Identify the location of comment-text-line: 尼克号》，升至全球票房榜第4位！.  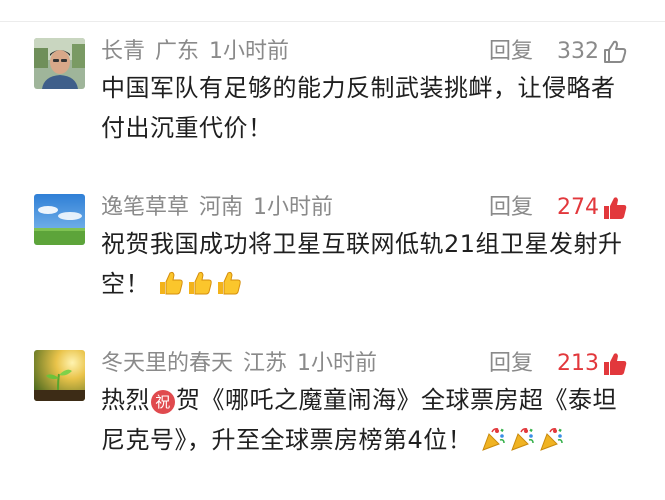
(371, 440).